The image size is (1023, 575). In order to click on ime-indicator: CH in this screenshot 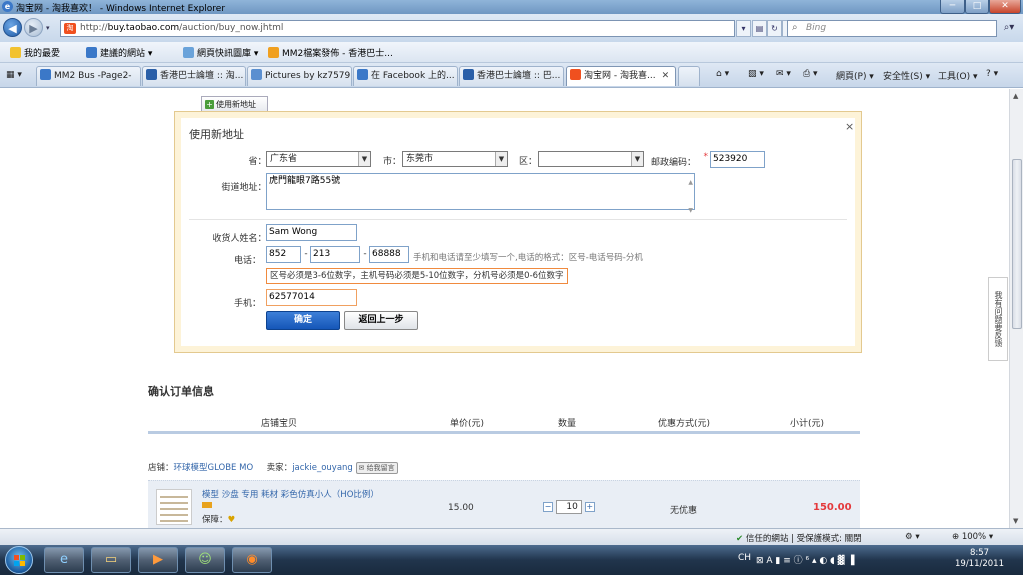, I will do `click(744, 558)`.